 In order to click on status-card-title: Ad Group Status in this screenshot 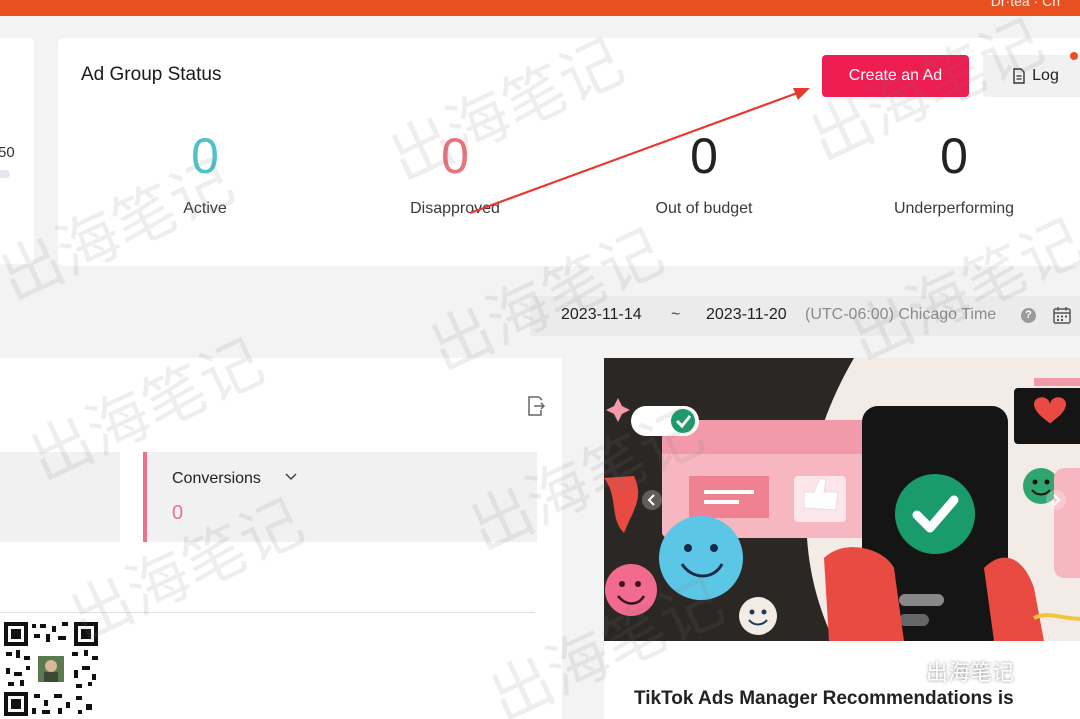, I will do `click(151, 74)`.